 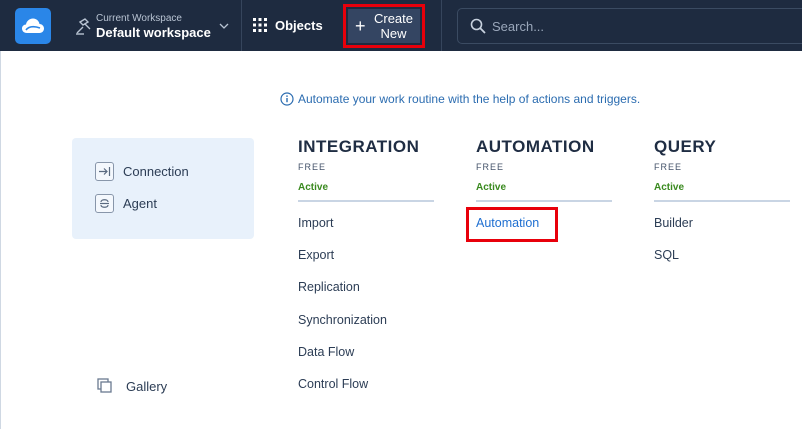 What do you see at coordinates (666, 255) in the screenshot?
I see `link-sql: SQL` at bounding box center [666, 255].